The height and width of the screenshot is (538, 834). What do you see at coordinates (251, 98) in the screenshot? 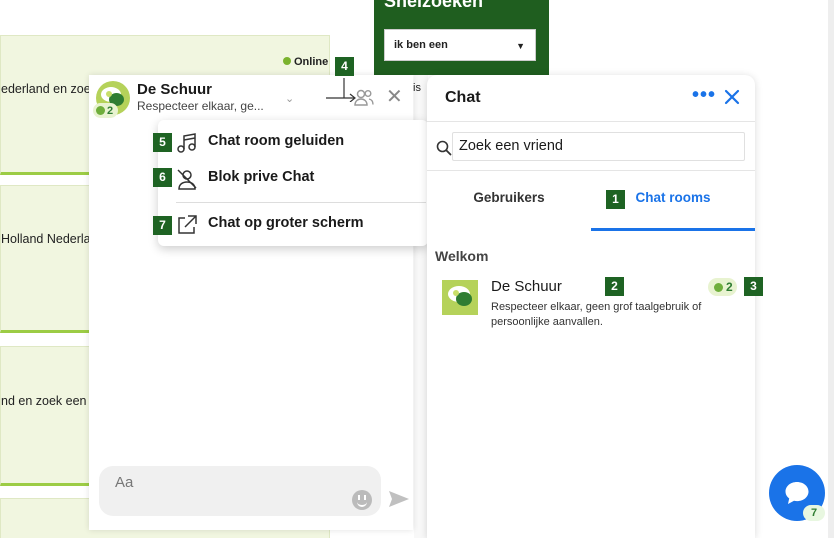
I see `chat-room-header: 2 De Schuur Respecteer elkaar, ge... ⌄ ✕` at bounding box center [251, 98].